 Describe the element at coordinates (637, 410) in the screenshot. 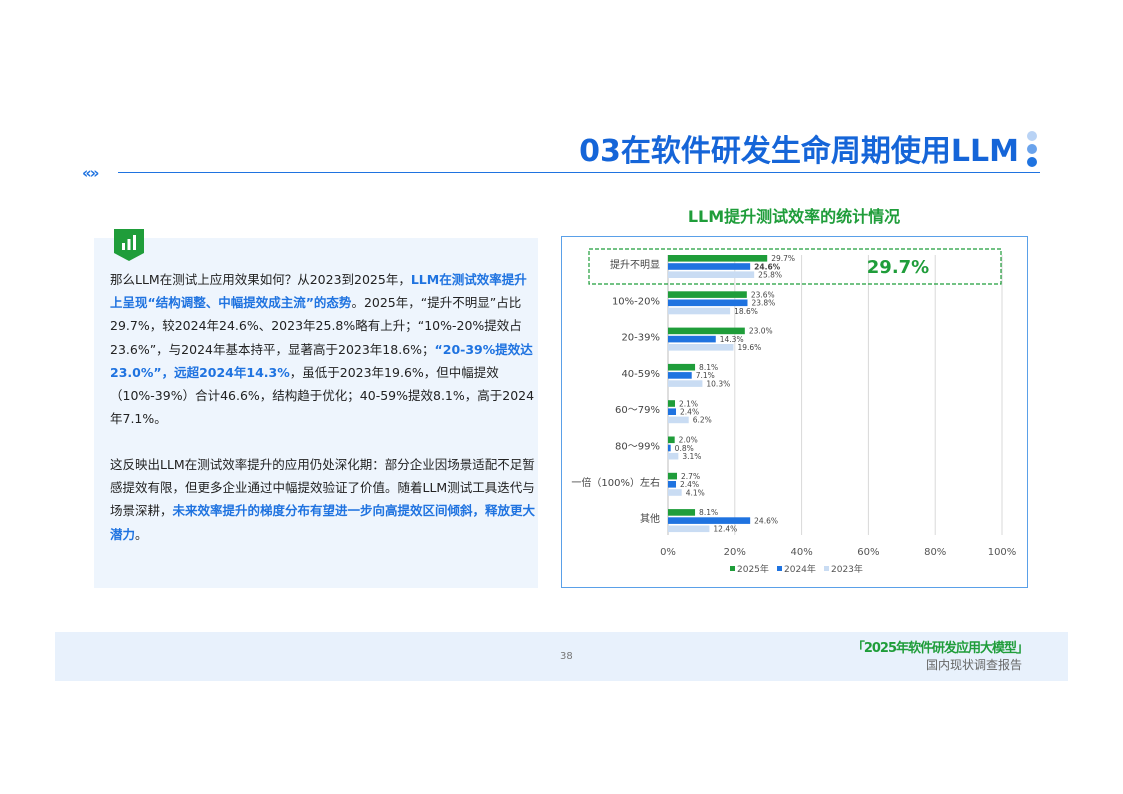

I see `category-label: 60～79%` at that location.